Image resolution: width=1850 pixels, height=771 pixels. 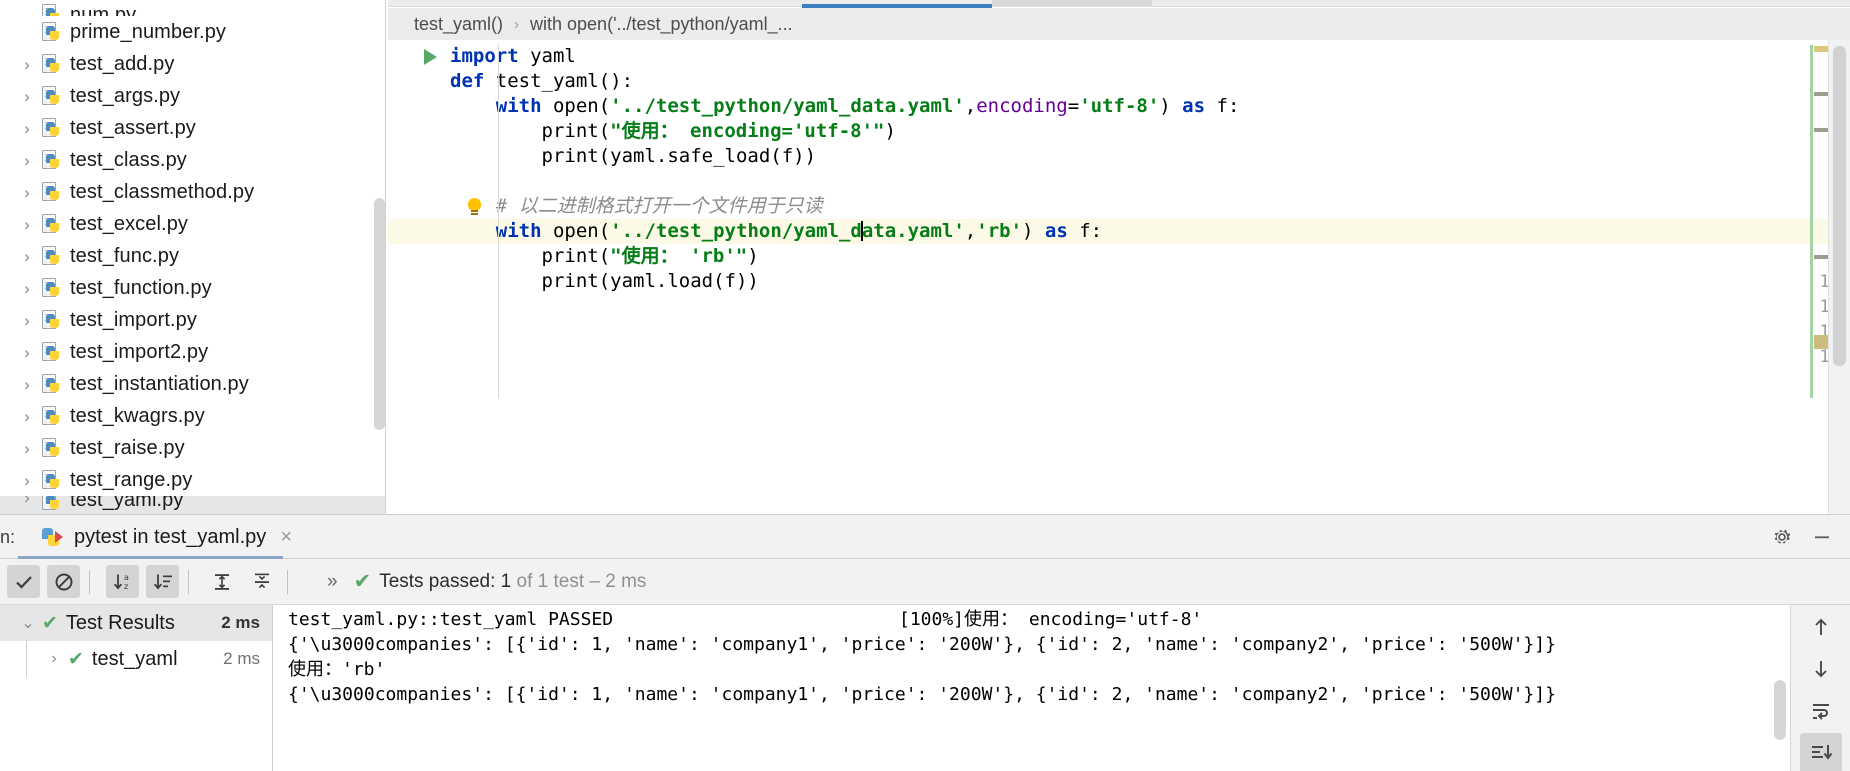 I want to click on chevron-down-icon: ⌄, so click(x=28, y=623).